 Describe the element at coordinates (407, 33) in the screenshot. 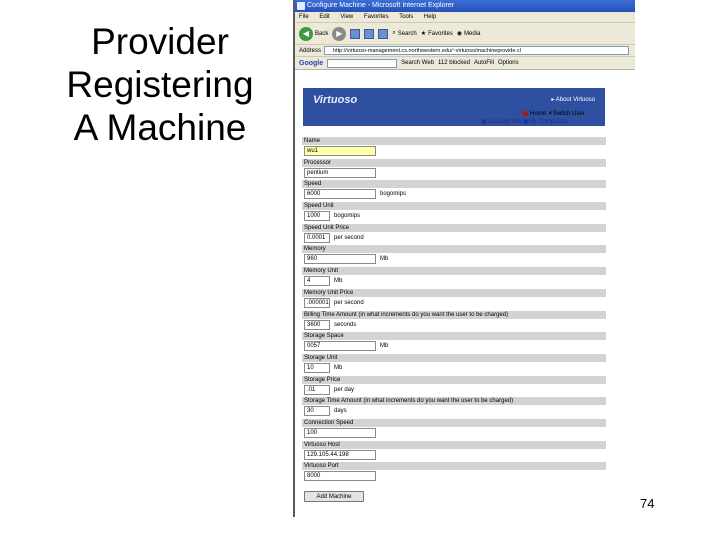

I see `search-label: Search` at that location.